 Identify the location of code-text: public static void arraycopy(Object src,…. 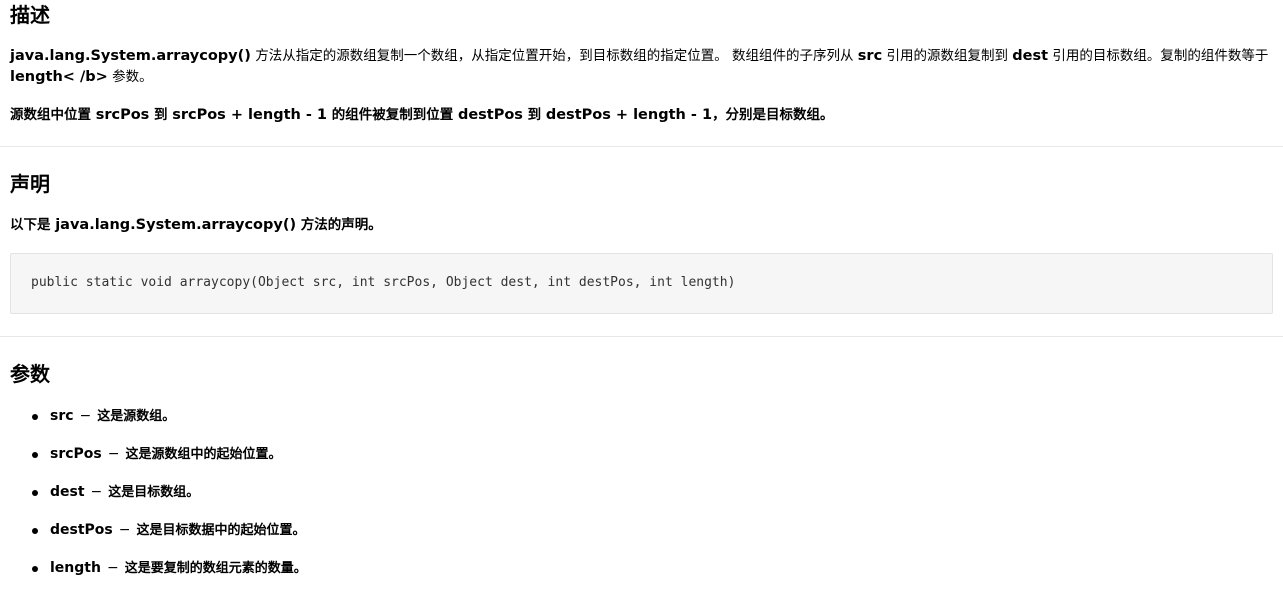
(383, 282).